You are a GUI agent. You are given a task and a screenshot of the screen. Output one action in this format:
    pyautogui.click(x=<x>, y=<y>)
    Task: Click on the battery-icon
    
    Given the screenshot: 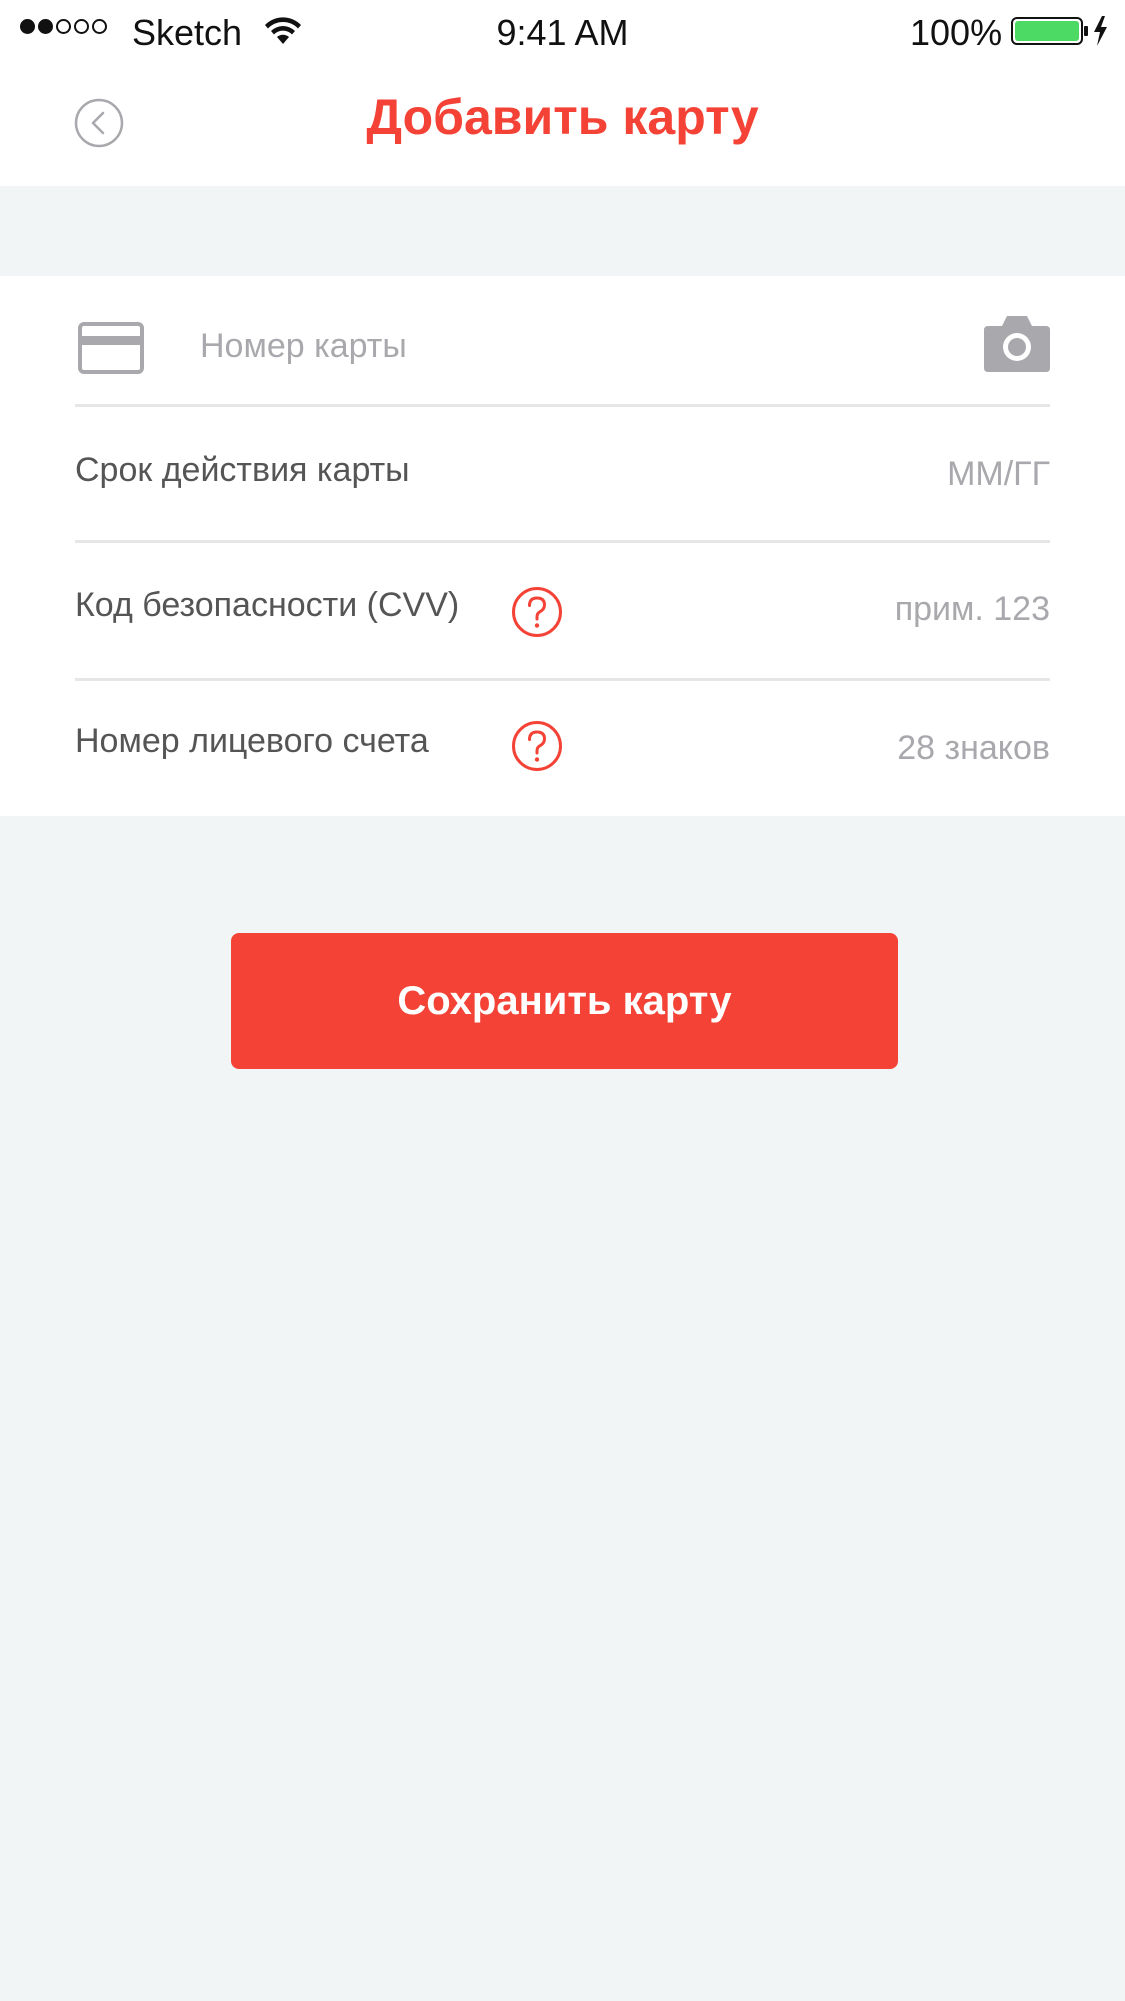 What is the action you would take?
    pyautogui.click(x=1059, y=31)
    